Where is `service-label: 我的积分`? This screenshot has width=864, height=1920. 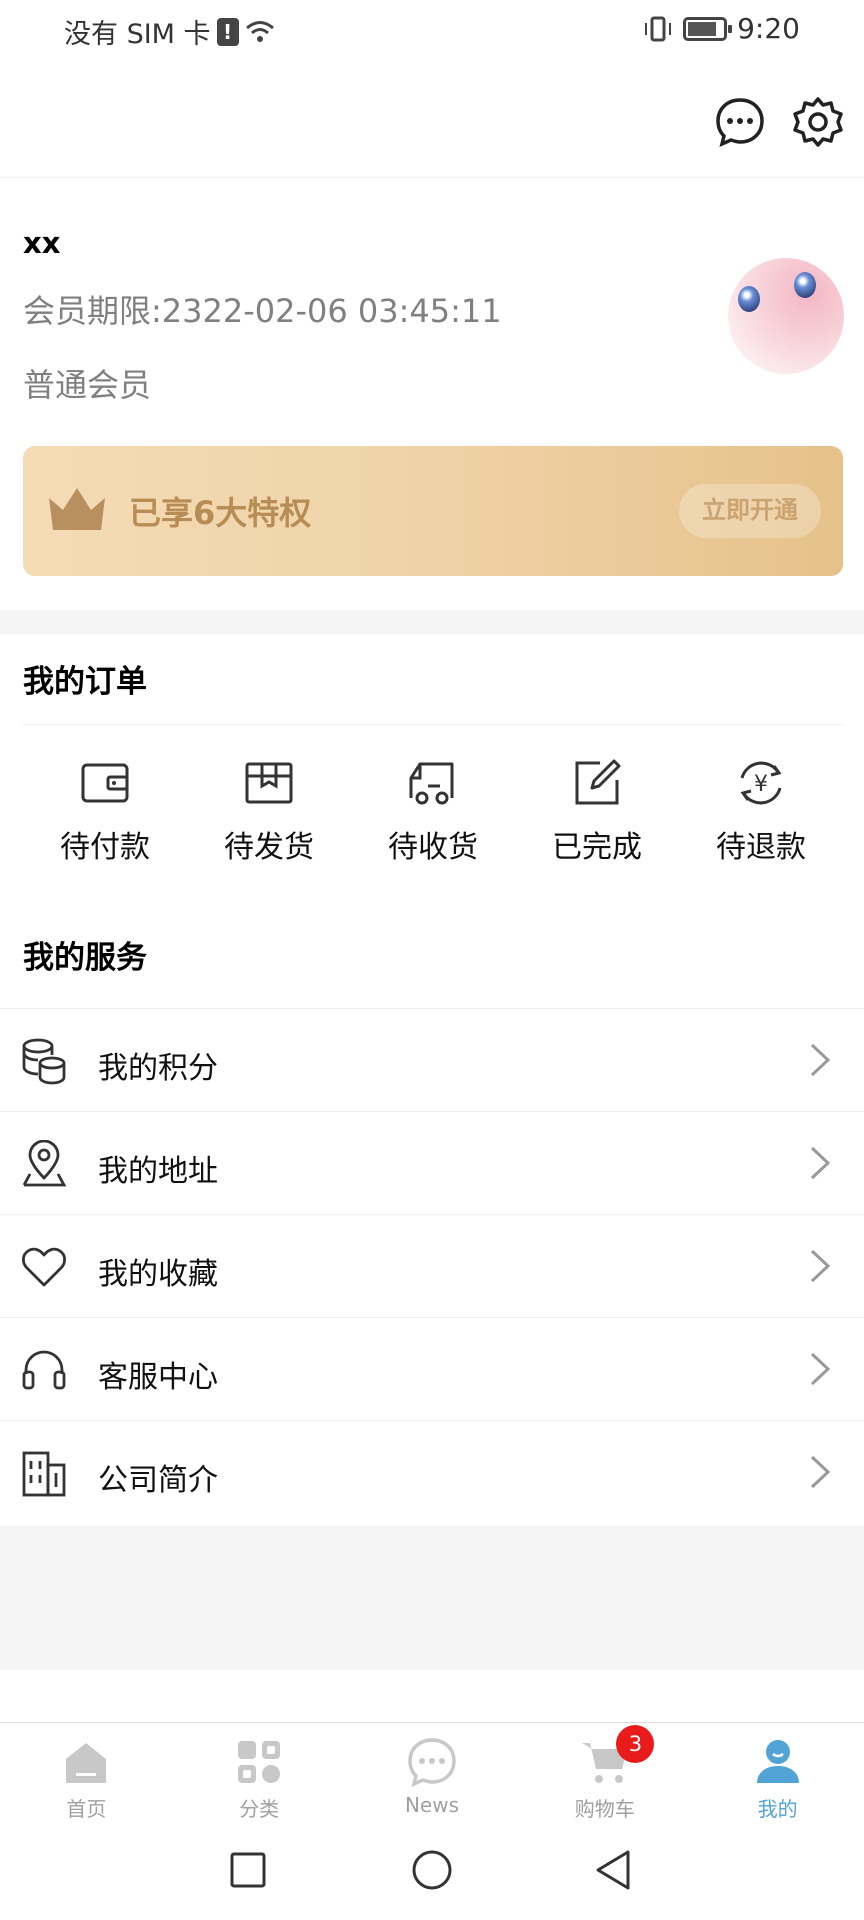
service-label: 我的积分 is located at coordinates (158, 1068).